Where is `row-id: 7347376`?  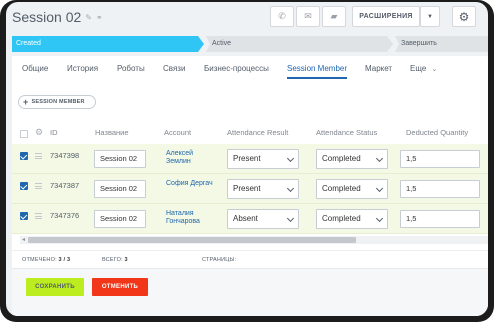
row-id: 7347376 is located at coordinates (65, 215).